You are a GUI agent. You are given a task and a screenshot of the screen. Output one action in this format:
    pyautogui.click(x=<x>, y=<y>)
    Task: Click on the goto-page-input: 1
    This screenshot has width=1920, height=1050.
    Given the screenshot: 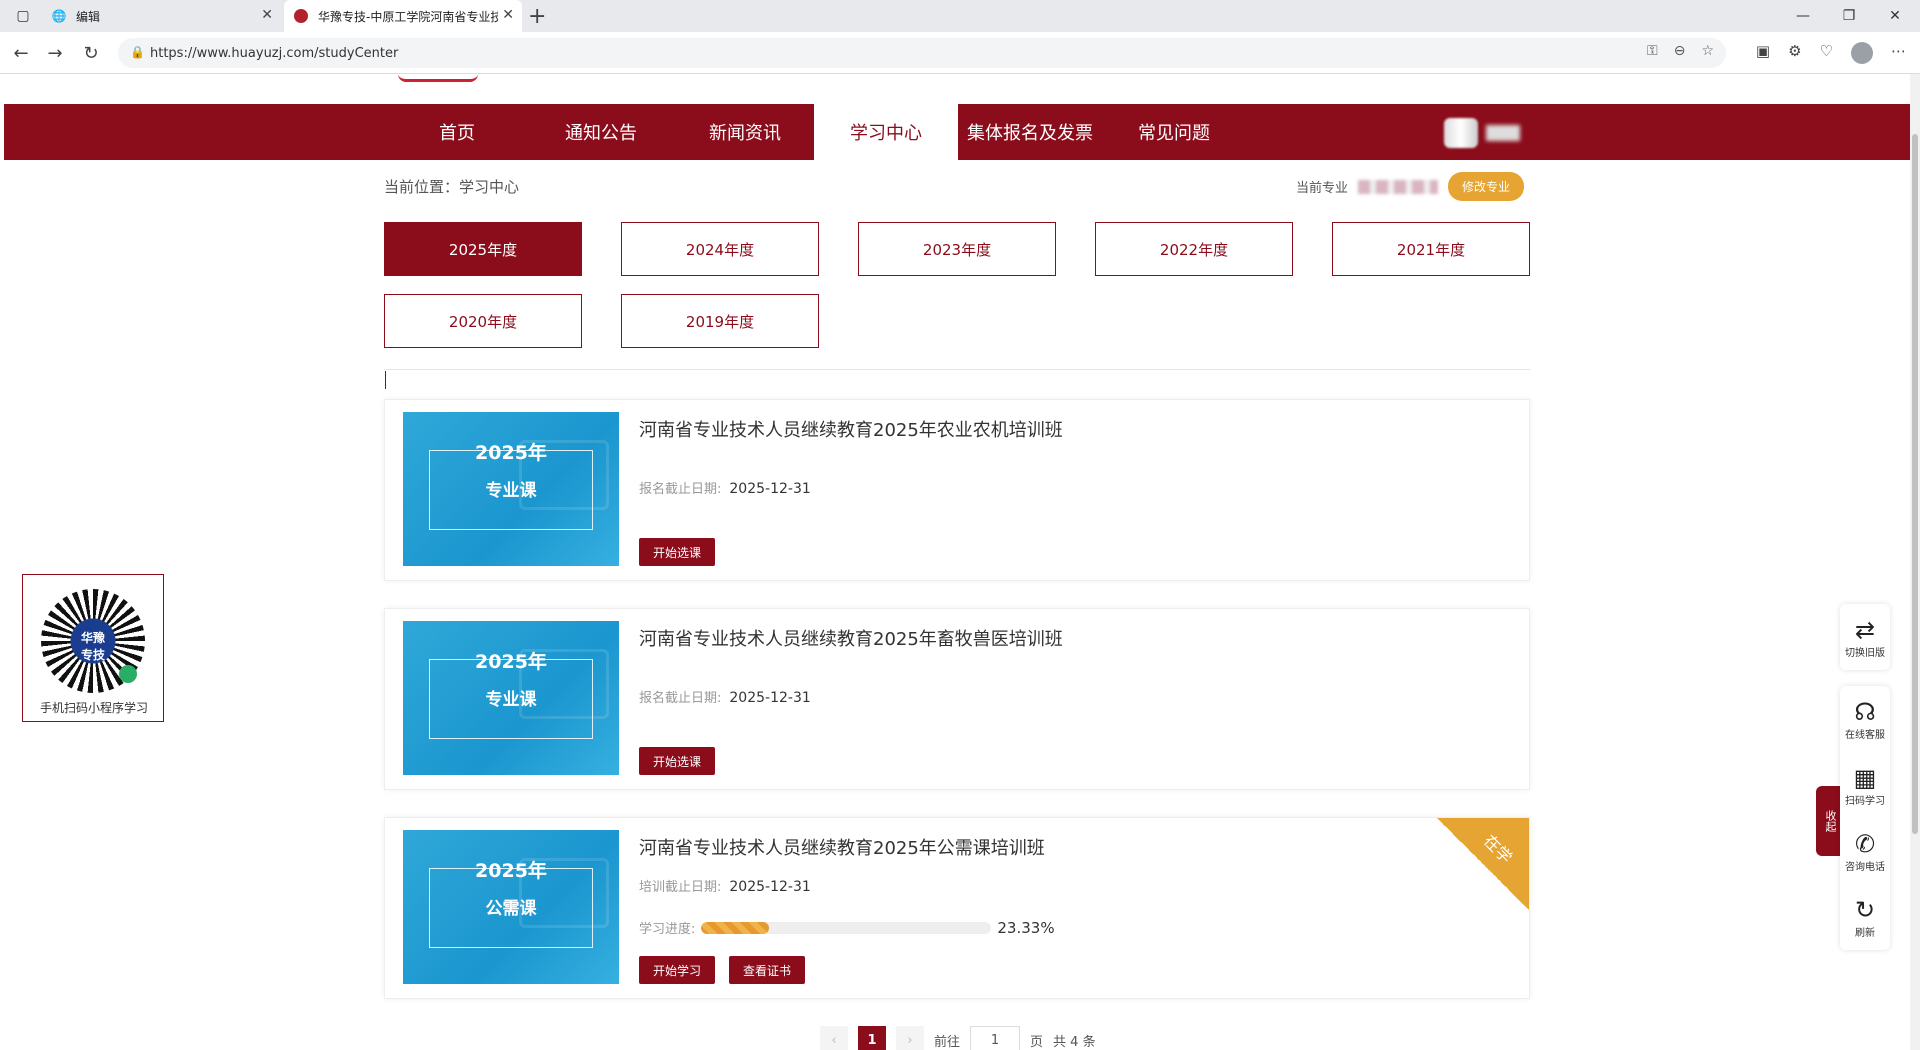 What is the action you would take?
    pyautogui.click(x=995, y=1038)
    